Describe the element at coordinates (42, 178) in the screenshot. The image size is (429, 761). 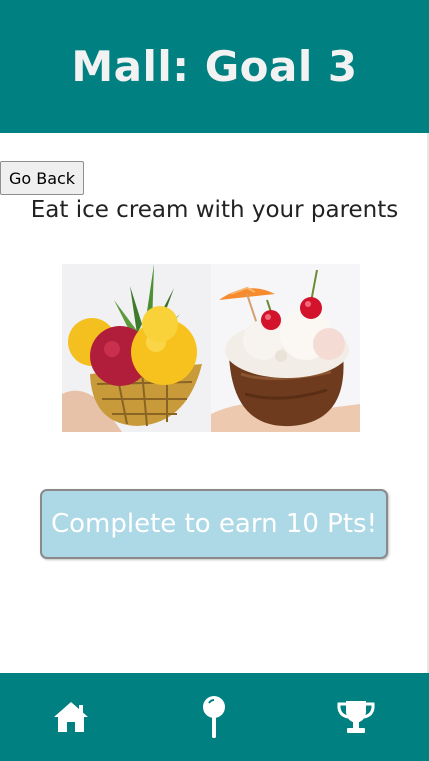
I see `go-back-button: Go Back` at that location.